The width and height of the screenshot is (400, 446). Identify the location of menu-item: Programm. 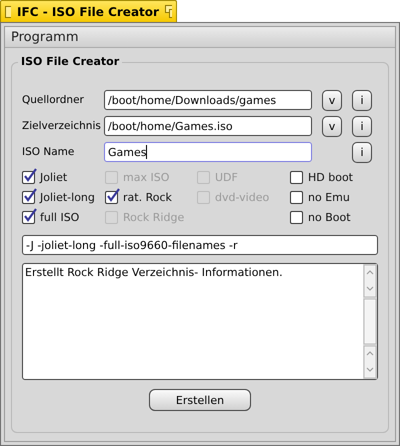
(45, 37).